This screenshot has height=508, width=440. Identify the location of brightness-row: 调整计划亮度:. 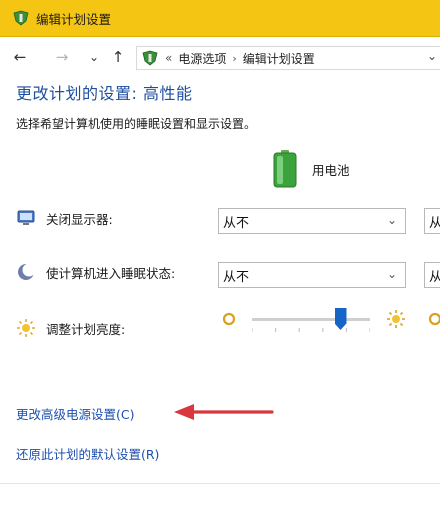
(70, 328).